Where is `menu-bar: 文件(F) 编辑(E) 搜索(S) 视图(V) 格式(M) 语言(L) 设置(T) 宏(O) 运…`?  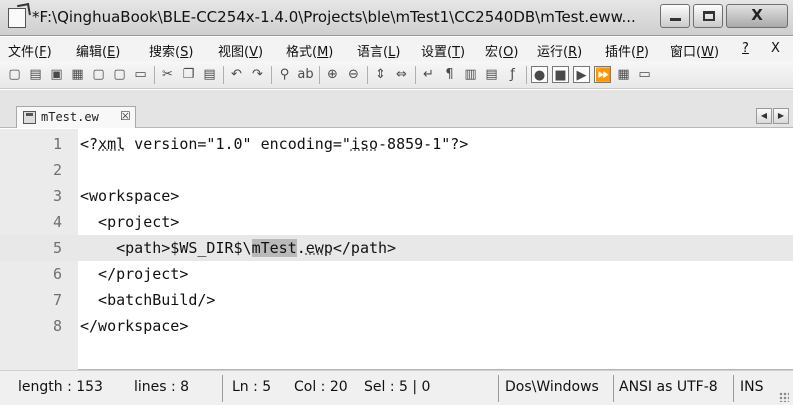 menu-bar: 文件(F) 编辑(E) 搜索(S) 视图(V) 格式(M) 语言(L) 设置(T) 宏(O) 运… is located at coordinates (396, 49).